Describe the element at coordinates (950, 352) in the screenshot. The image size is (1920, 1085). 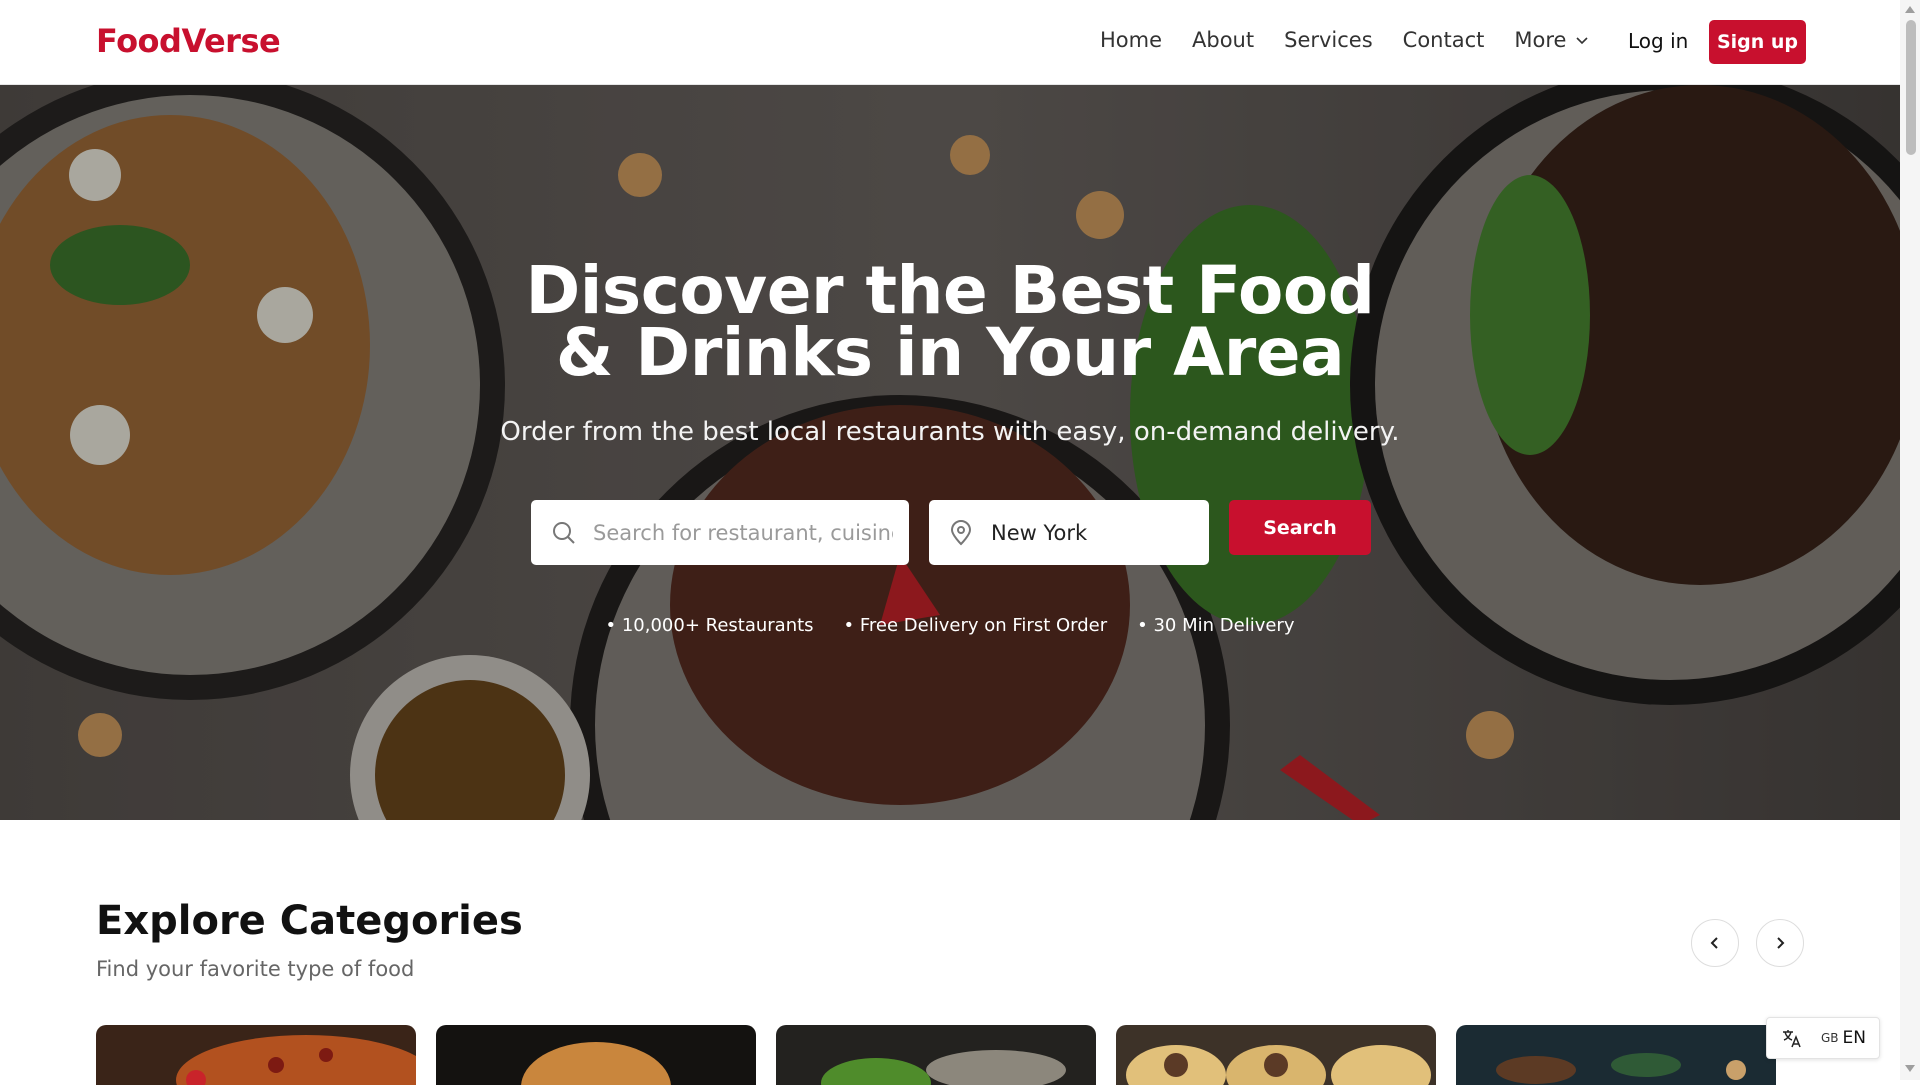
I see `hero-title-line2: & Drinks in Your Area` at that location.